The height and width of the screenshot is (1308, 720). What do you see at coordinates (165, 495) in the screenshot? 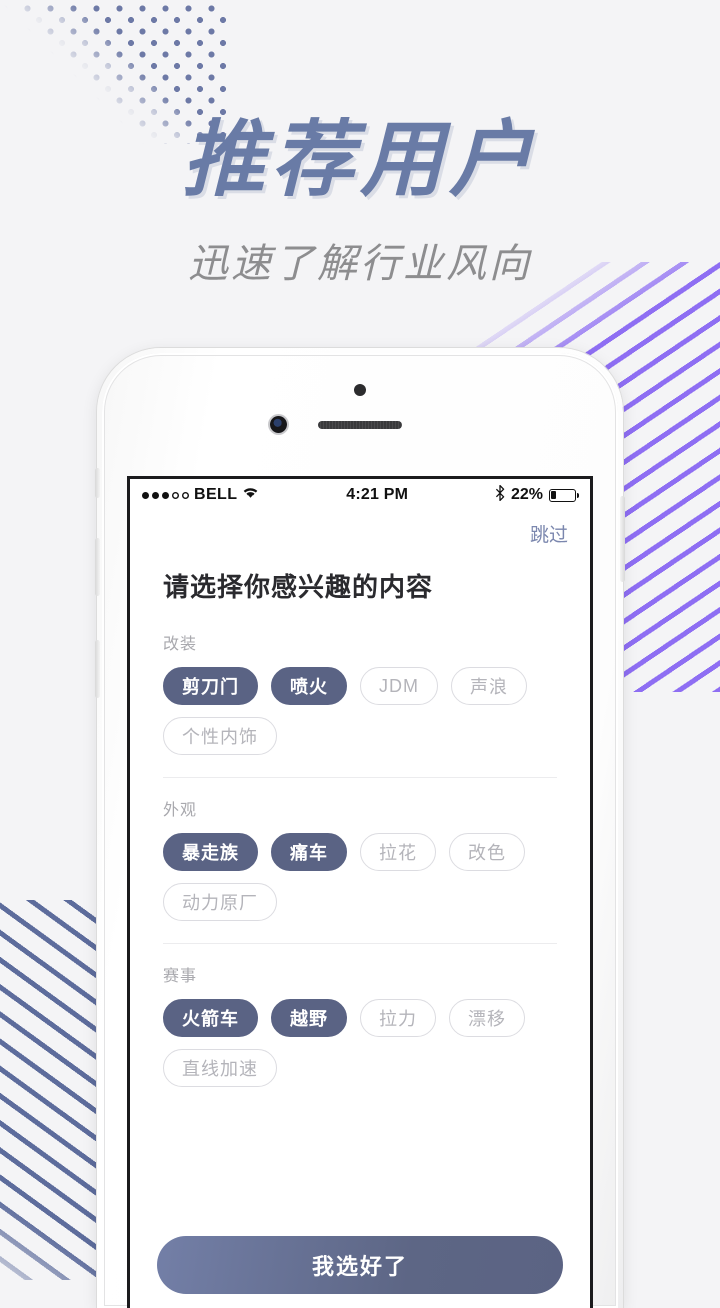
I see `signal-strength-icon` at bounding box center [165, 495].